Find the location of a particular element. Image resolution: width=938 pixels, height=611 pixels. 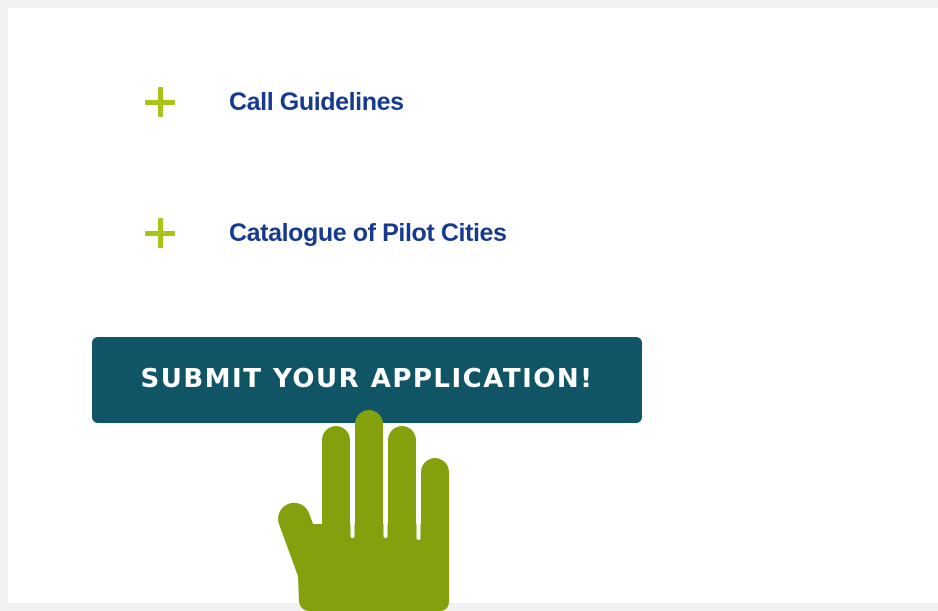

submit-application-button: SUBMIT YOUR APPLICATION! is located at coordinates (367, 380).